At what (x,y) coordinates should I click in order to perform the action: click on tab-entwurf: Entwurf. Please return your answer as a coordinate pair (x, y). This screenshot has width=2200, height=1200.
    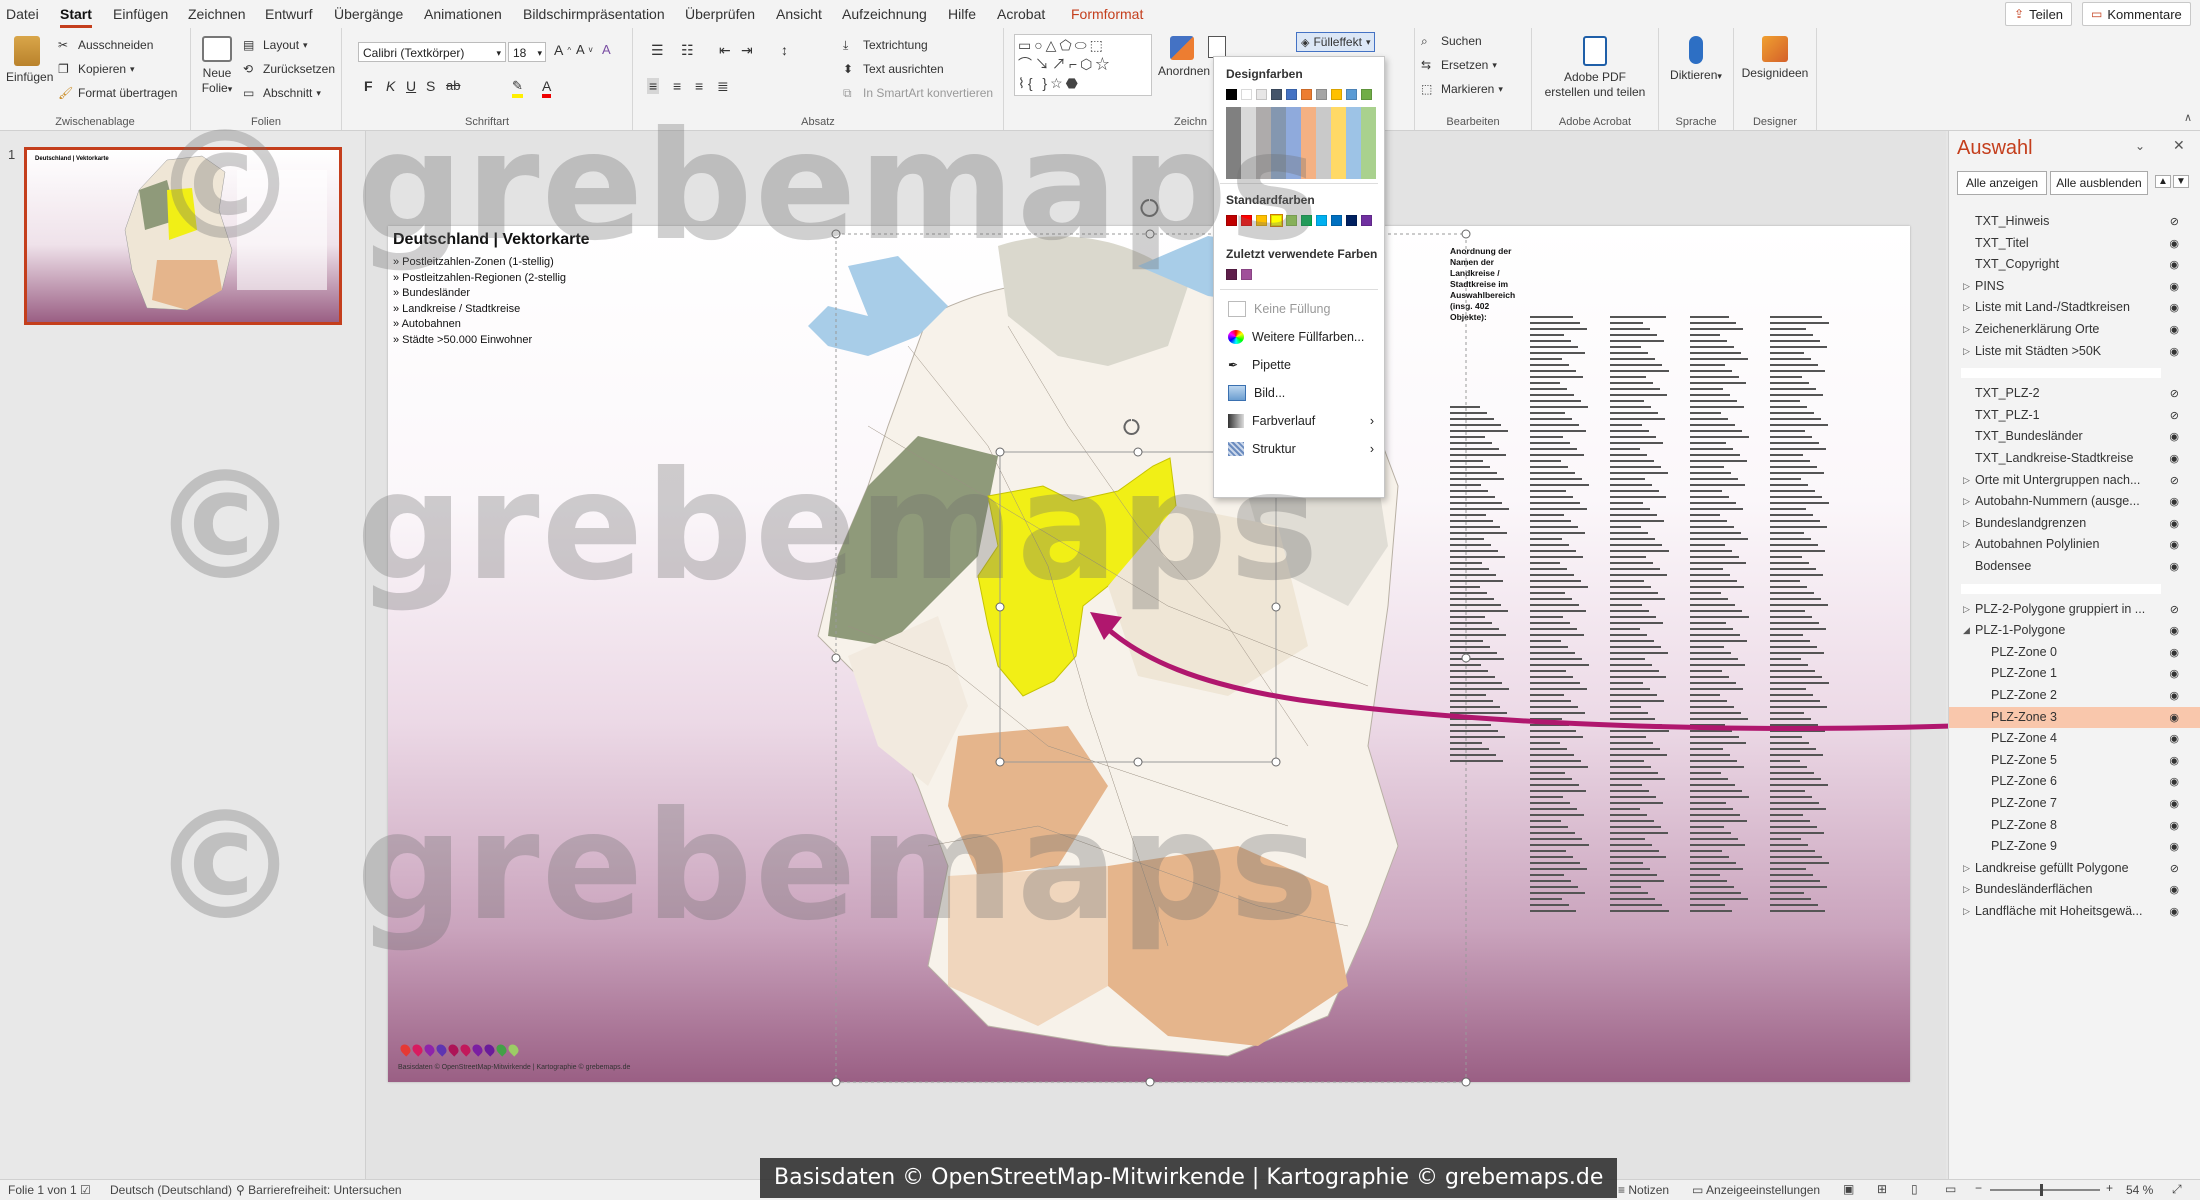
    Looking at the image, I should click on (288, 14).